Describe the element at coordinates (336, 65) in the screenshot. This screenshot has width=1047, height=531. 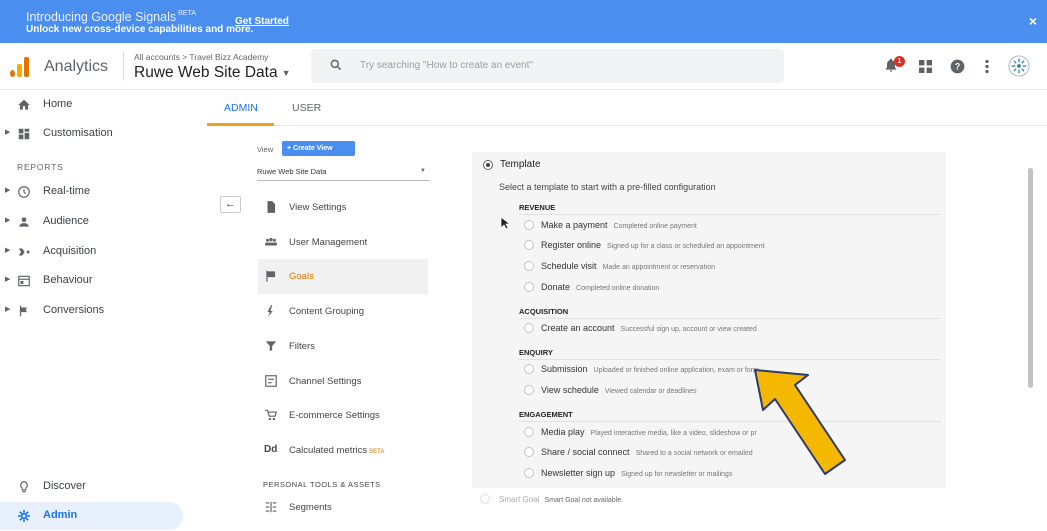
I see `search-icon` at that location.